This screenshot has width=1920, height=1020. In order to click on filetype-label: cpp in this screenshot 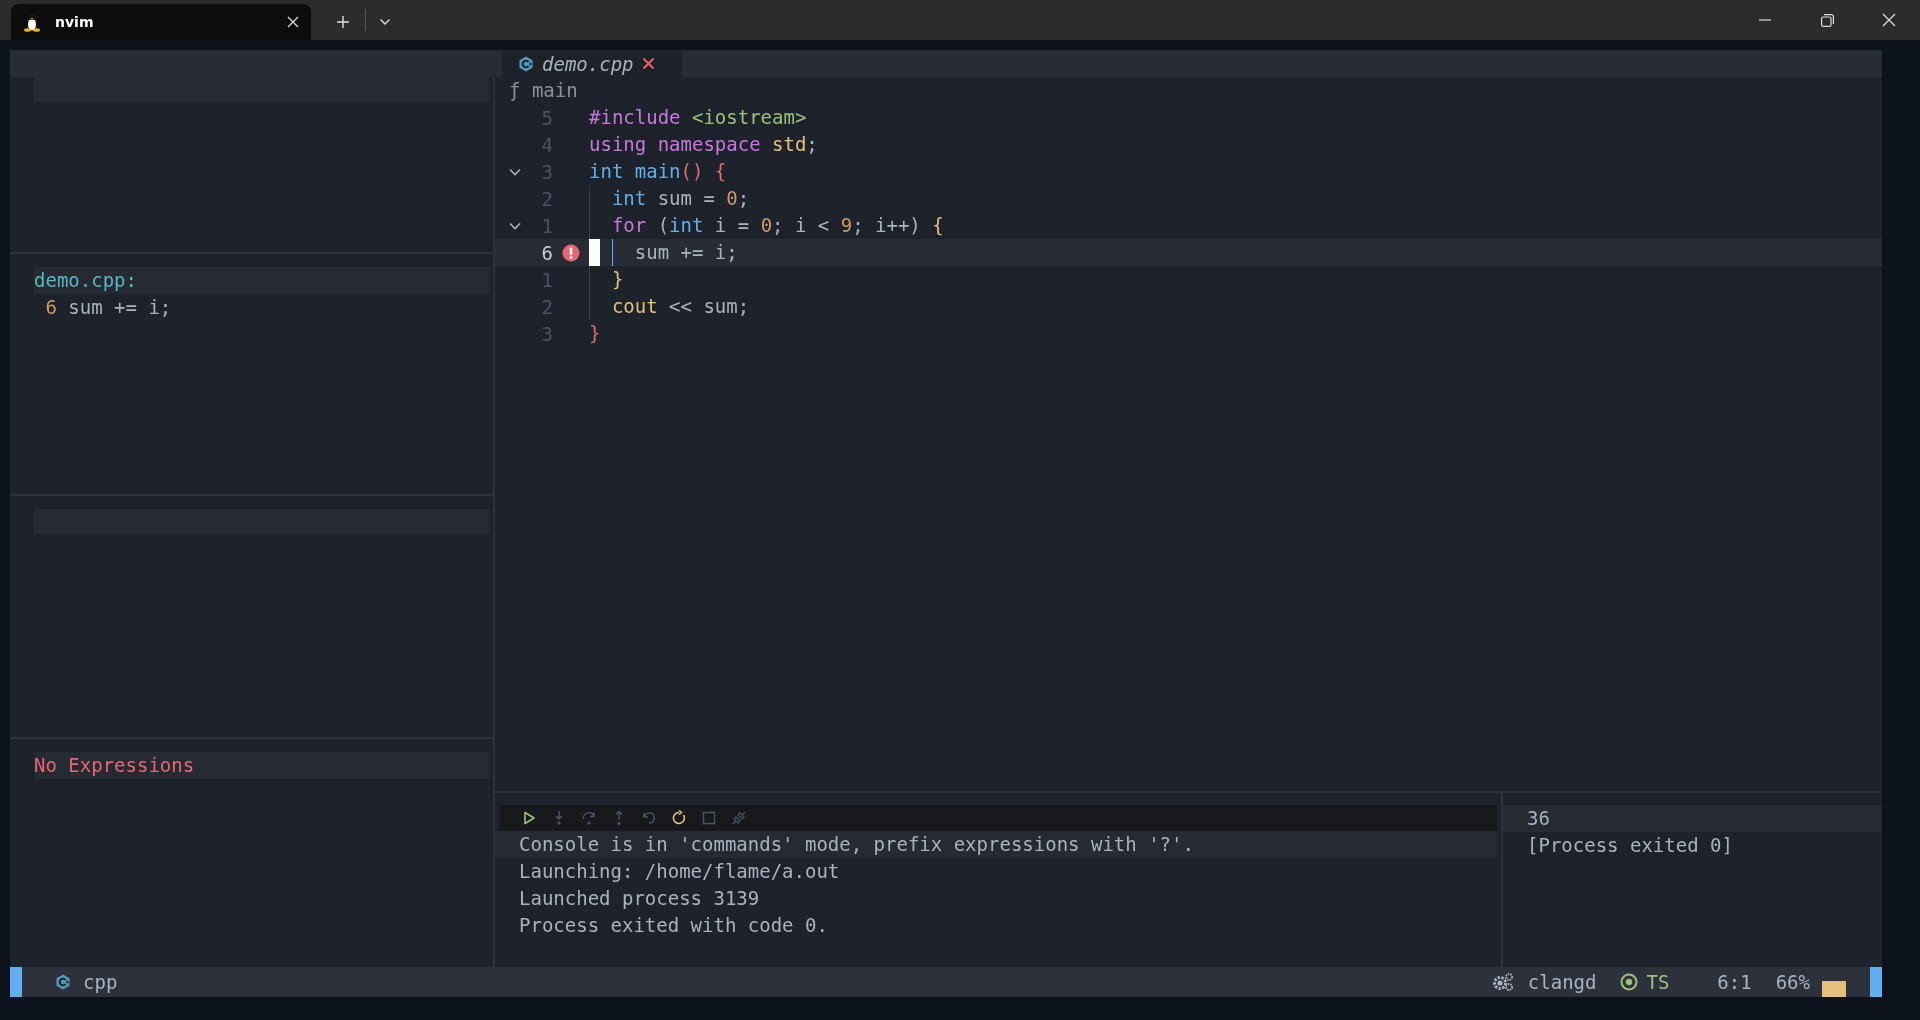, I will do `click(100, 982)`.